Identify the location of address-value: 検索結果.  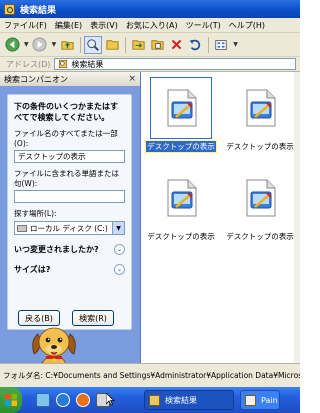
(87, 64).